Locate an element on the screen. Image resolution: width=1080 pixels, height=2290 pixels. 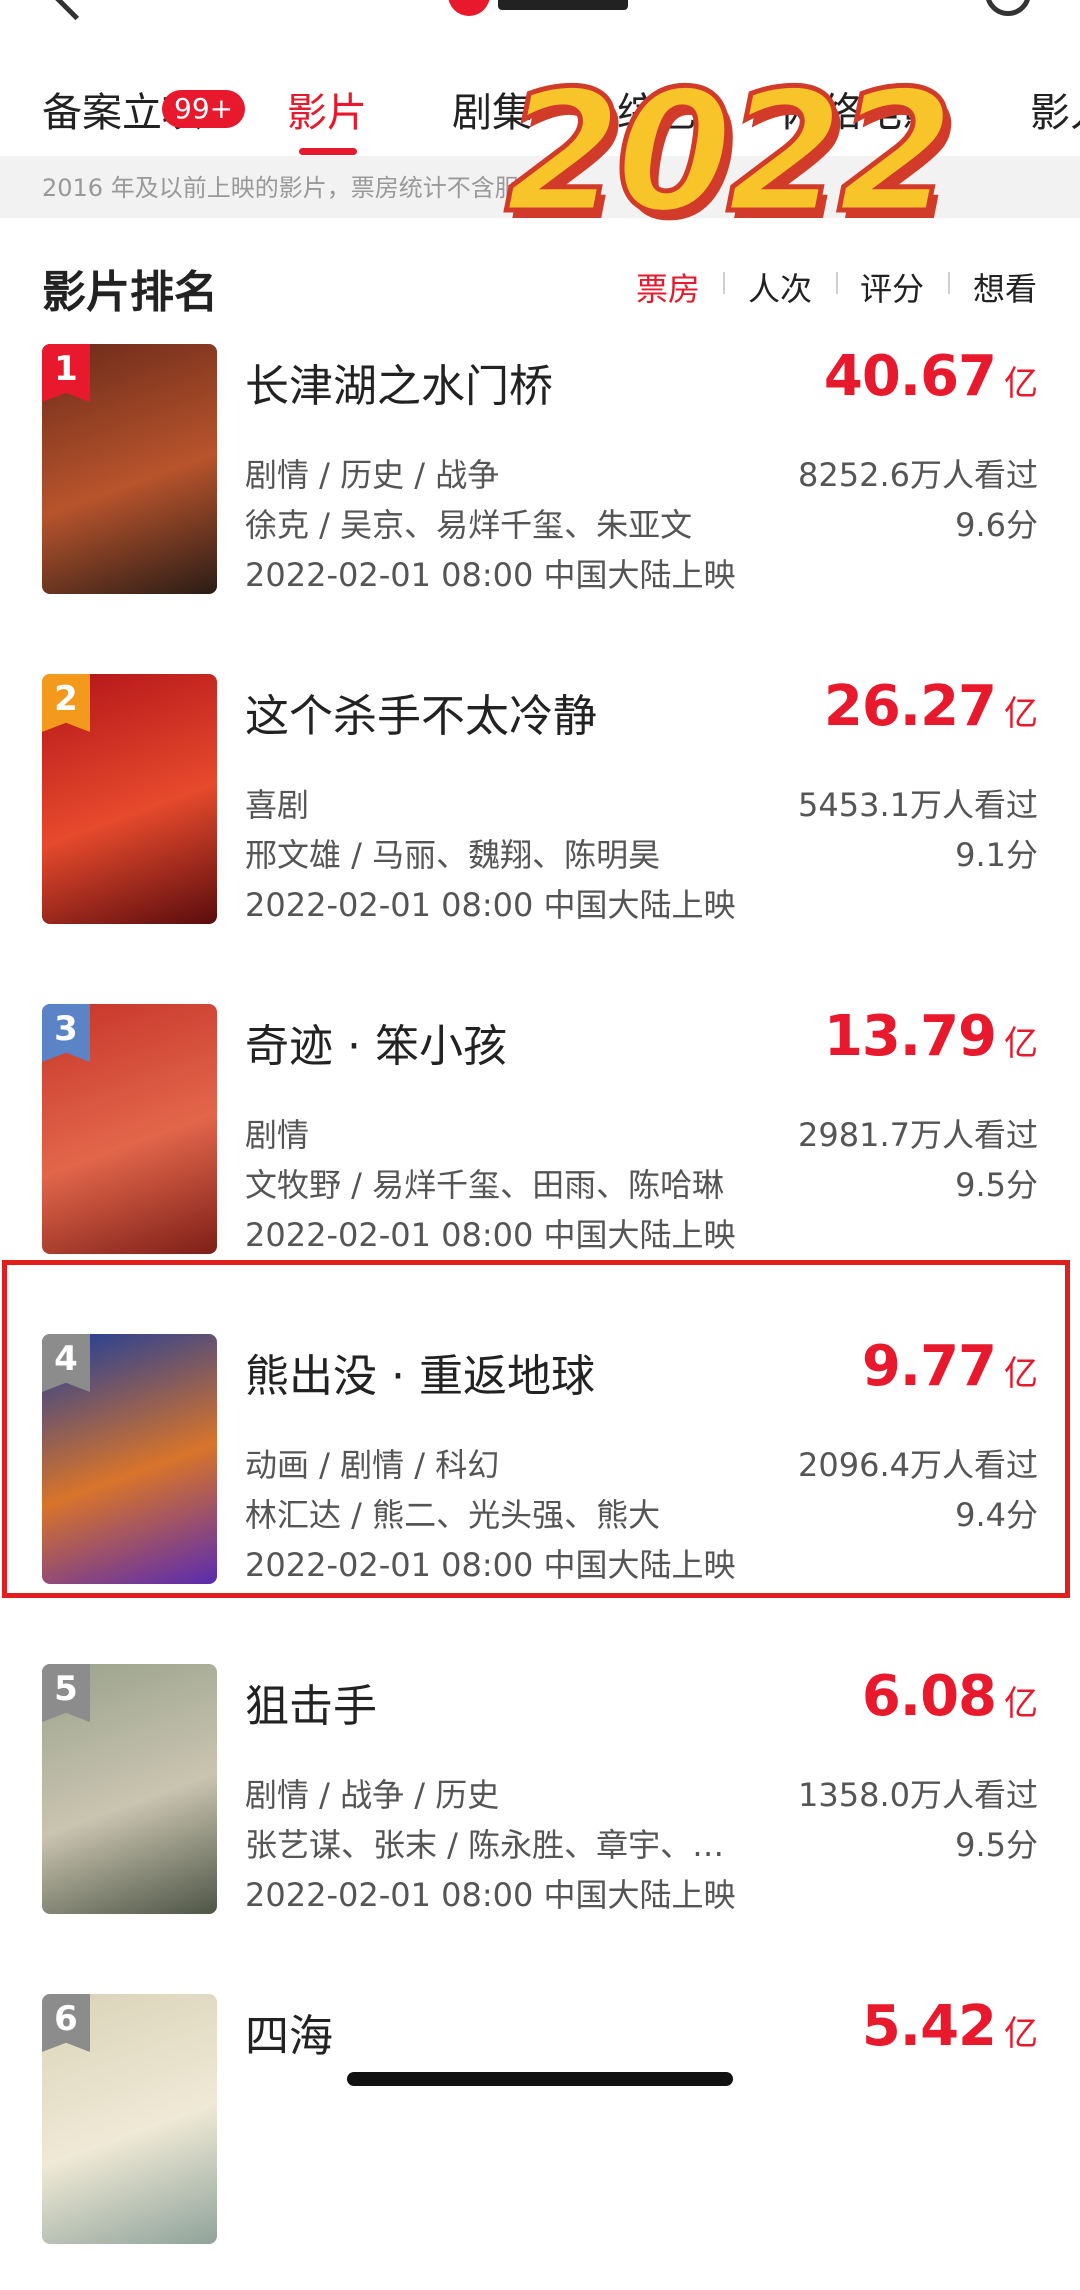
rank-badge: 1 is located at coordinates (66, 373).